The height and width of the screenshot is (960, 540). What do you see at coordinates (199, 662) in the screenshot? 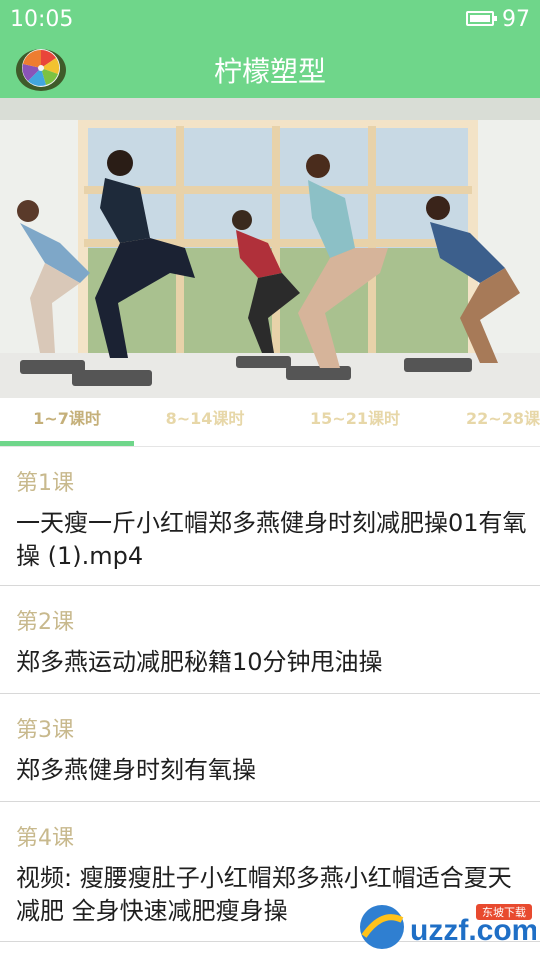
I see `lesson-title: 郑多燕运动减肥秘籍10分钟甩油操` at bounding box center [199, 662].